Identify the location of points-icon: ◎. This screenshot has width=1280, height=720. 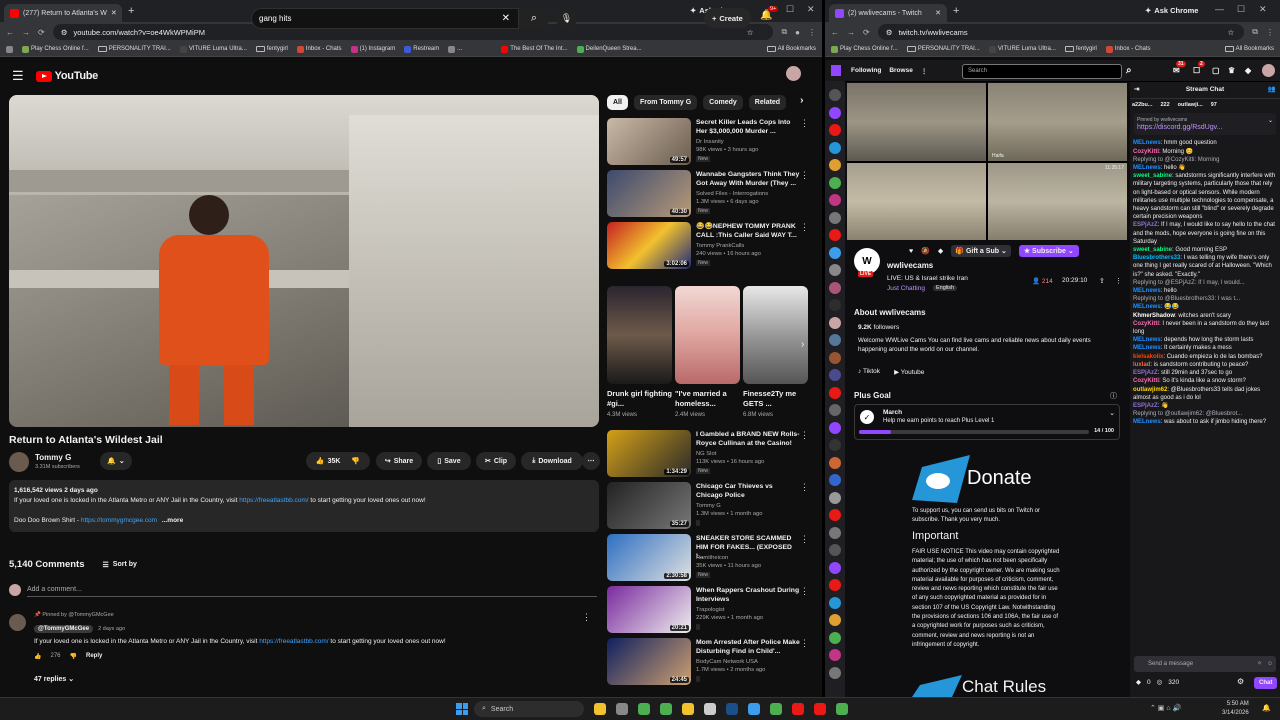
(1160, 683).